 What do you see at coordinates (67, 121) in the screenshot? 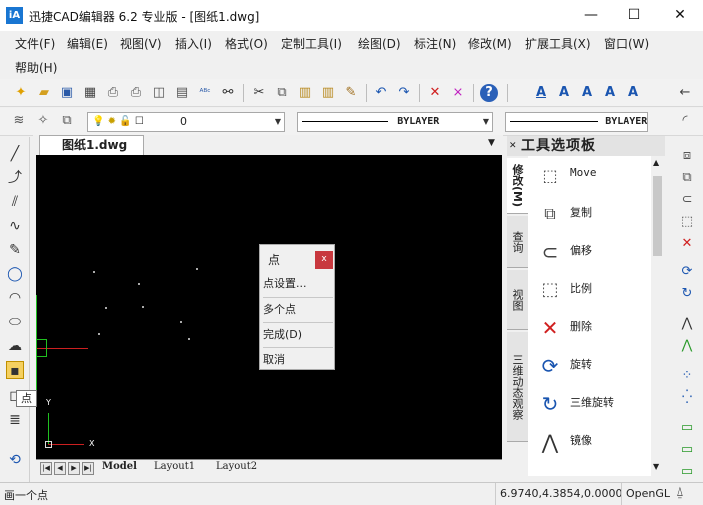
I see `layer-previous-icon: ⧉` at bounding box center [67, 121].